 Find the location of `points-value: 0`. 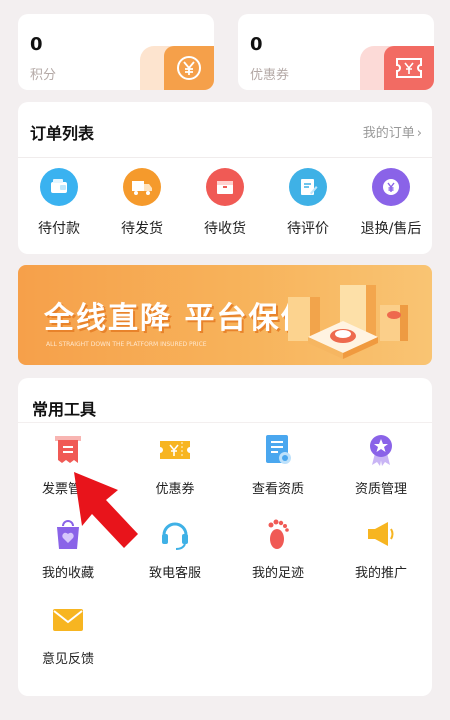

points-value: 0 is located at coordinates (36, 44).